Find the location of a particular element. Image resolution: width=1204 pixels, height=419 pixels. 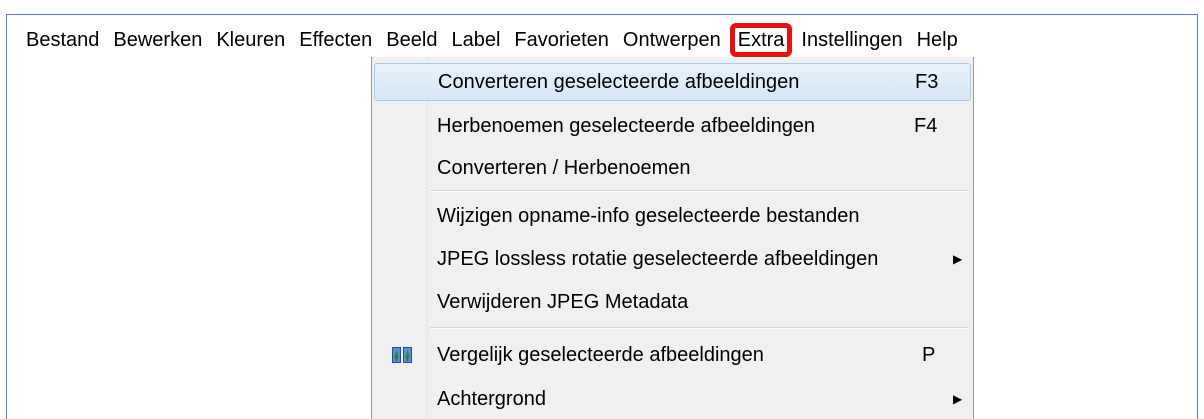

menu-instellingen: Instellingen is located at coordinates (851, 40).